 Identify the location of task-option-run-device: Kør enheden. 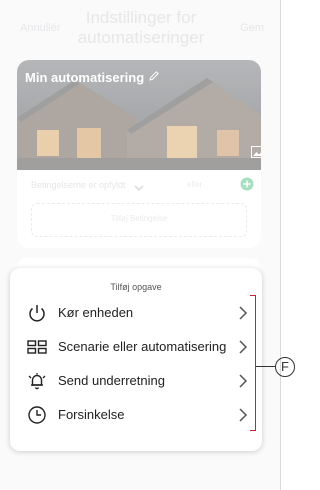
(136, 314).